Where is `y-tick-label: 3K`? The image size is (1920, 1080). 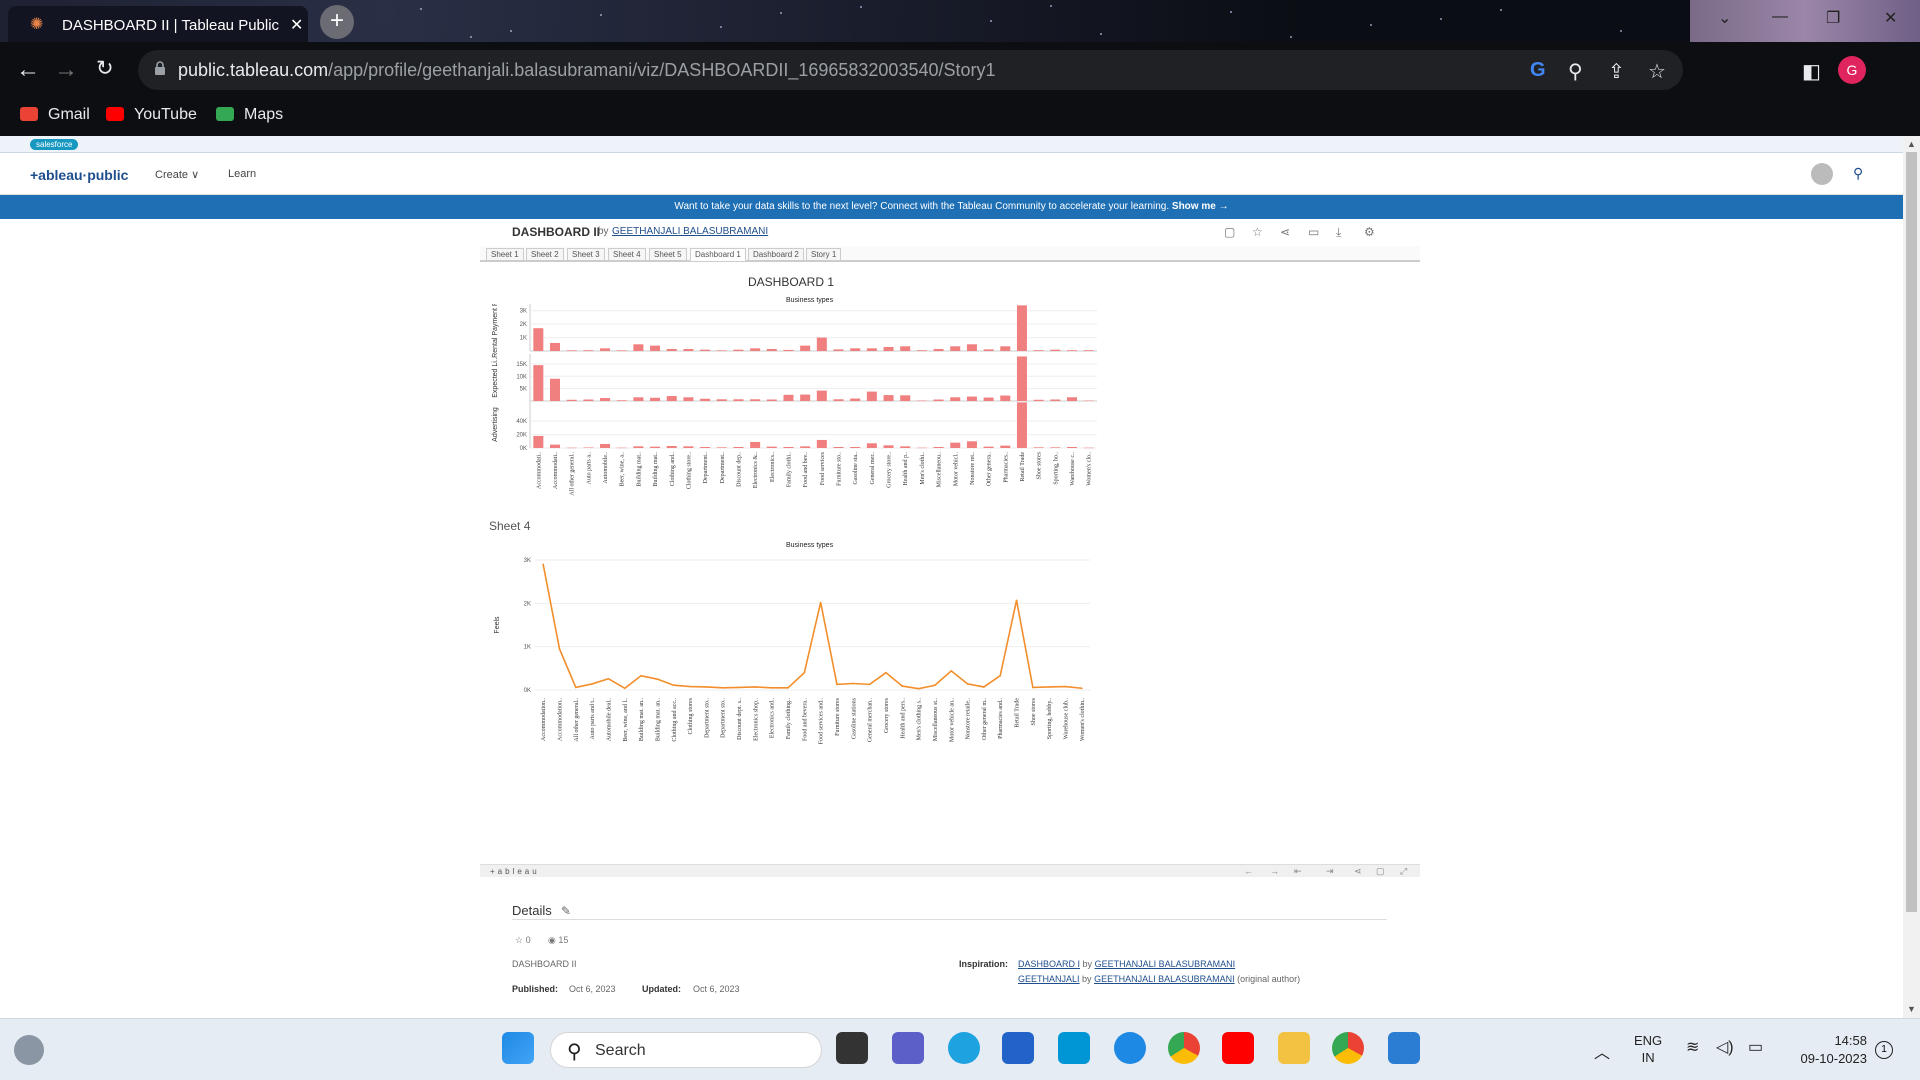 y-tick-label: 3K is located at coordinates (523, 312).